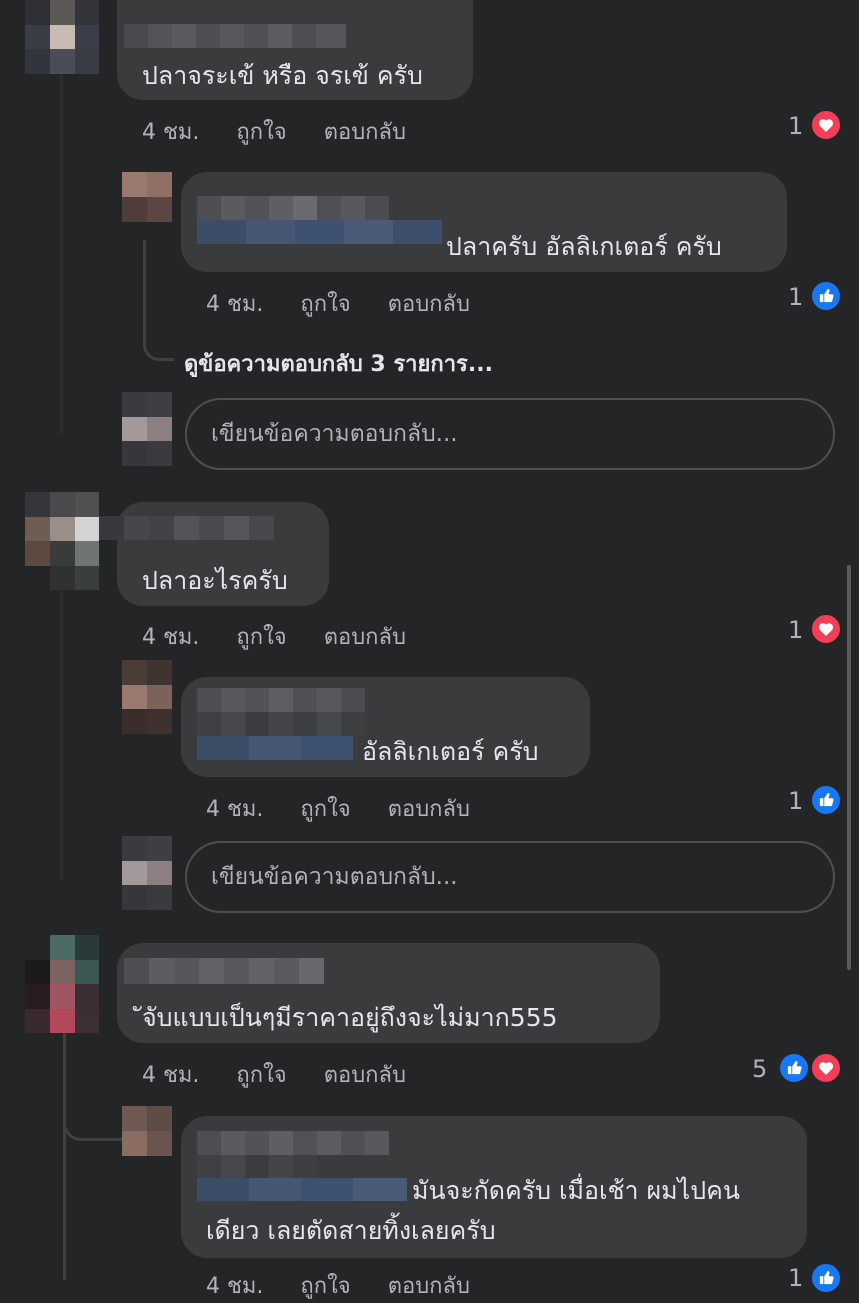 This screenshot has height=1303, width=859. I want to click on reply-connector, so click(144, 292).